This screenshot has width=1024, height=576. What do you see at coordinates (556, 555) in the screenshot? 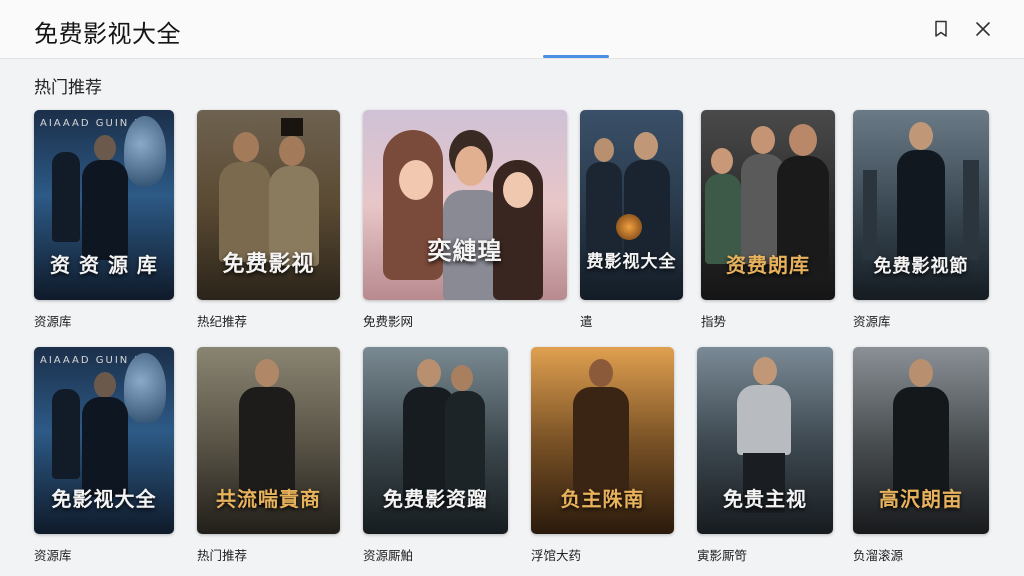
I see `movie-caption: 浮馆大药` at bounding box center [556, 555].